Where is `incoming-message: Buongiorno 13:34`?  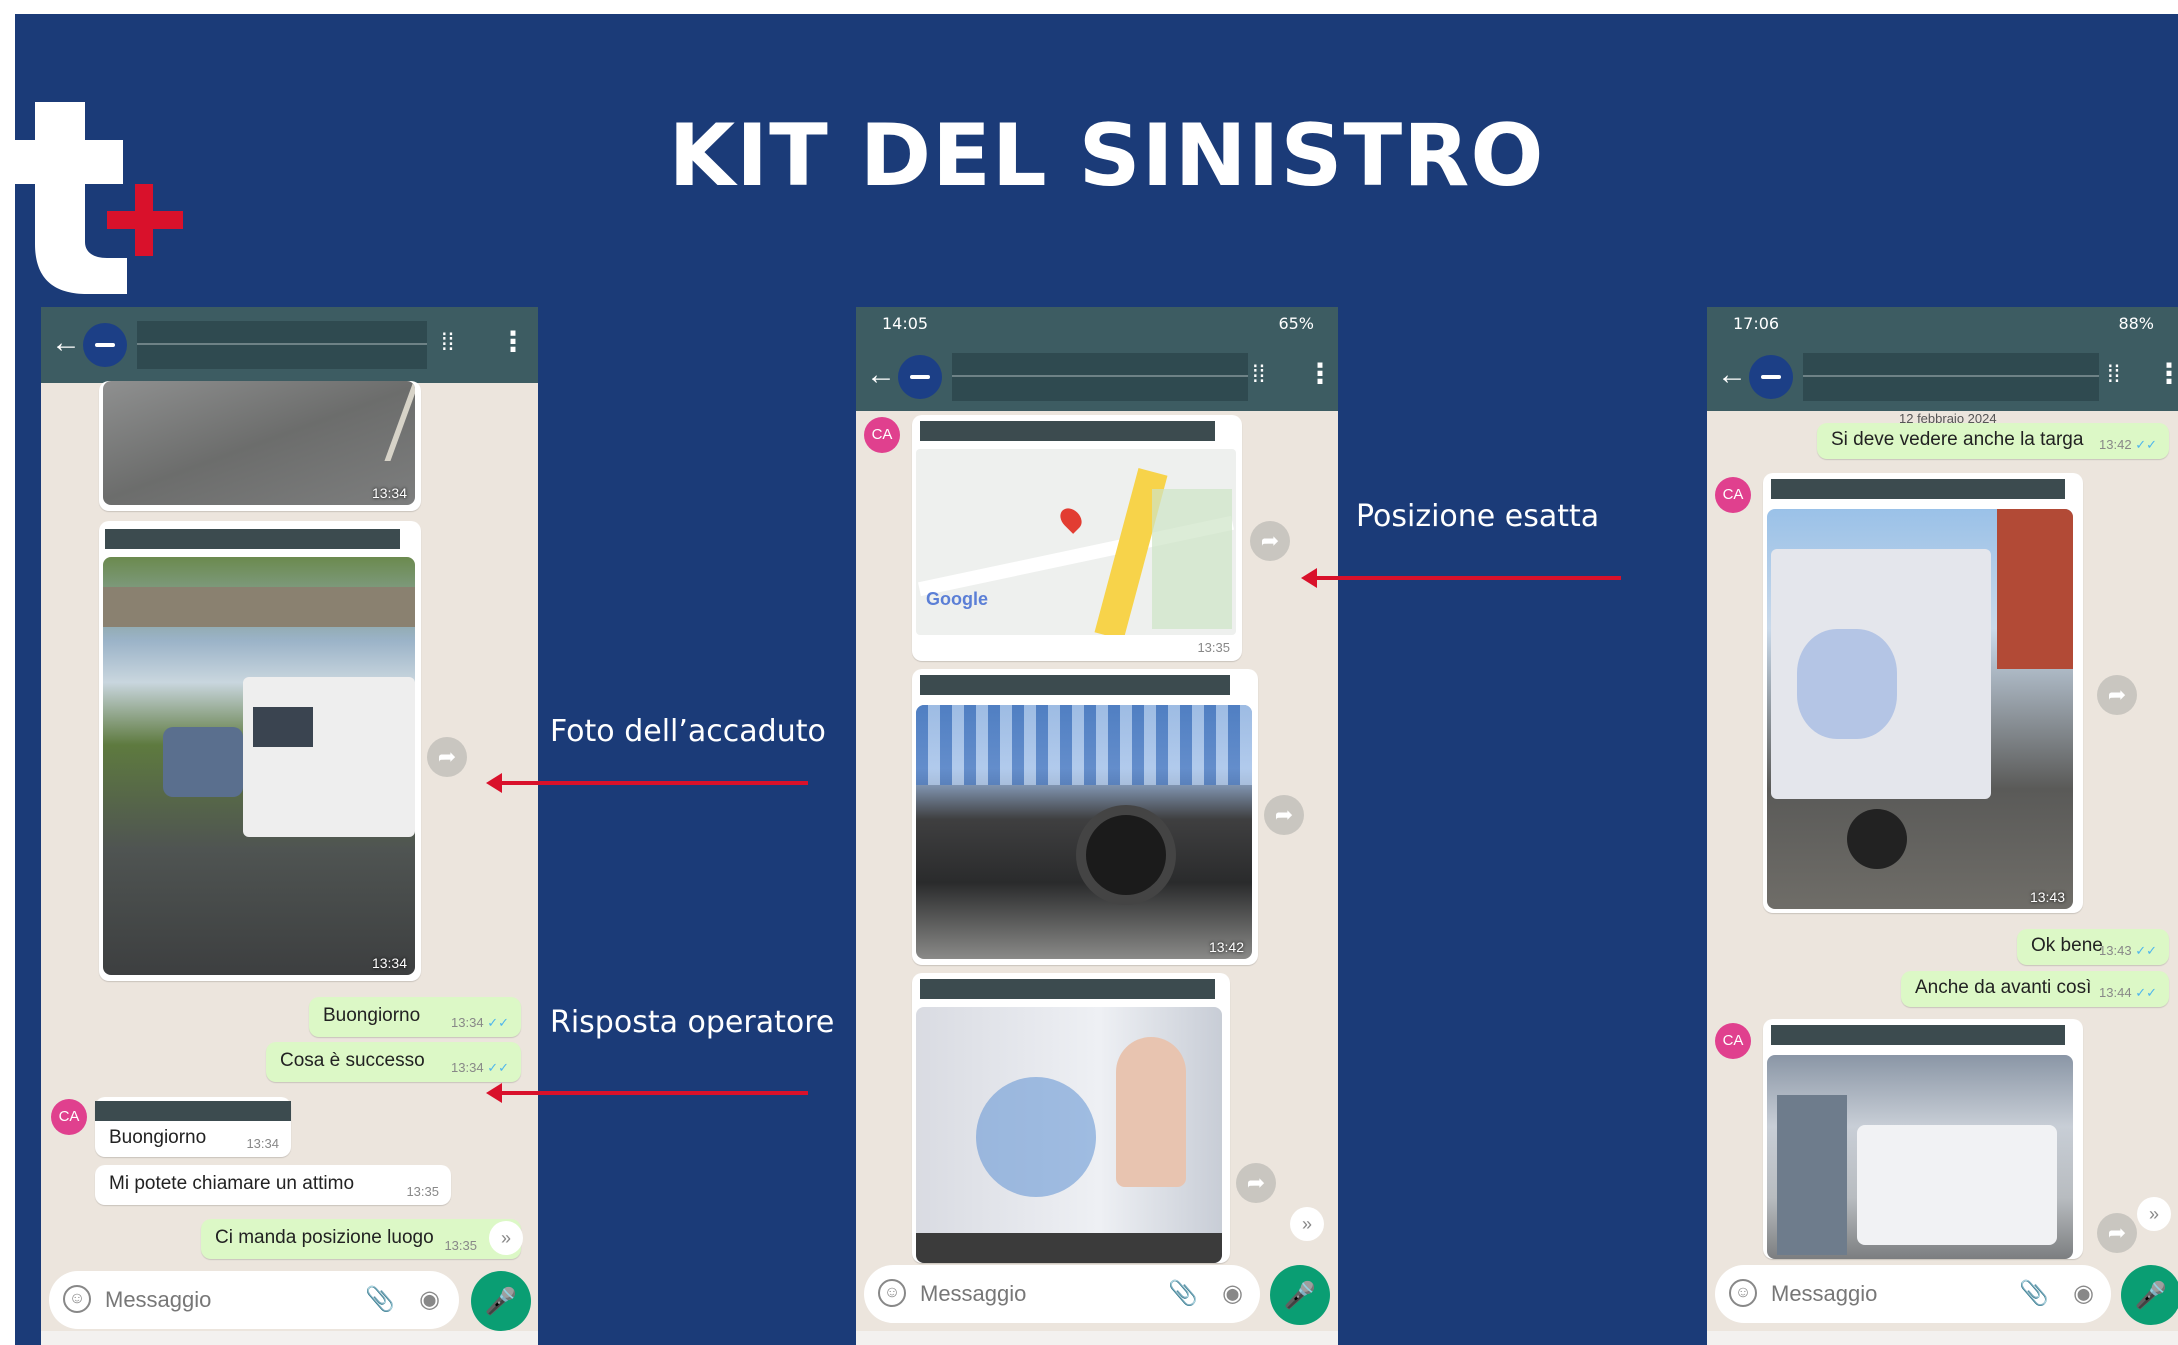
incoming-message: Buongiorno 13:34 is located at coordinates (193, 1127).